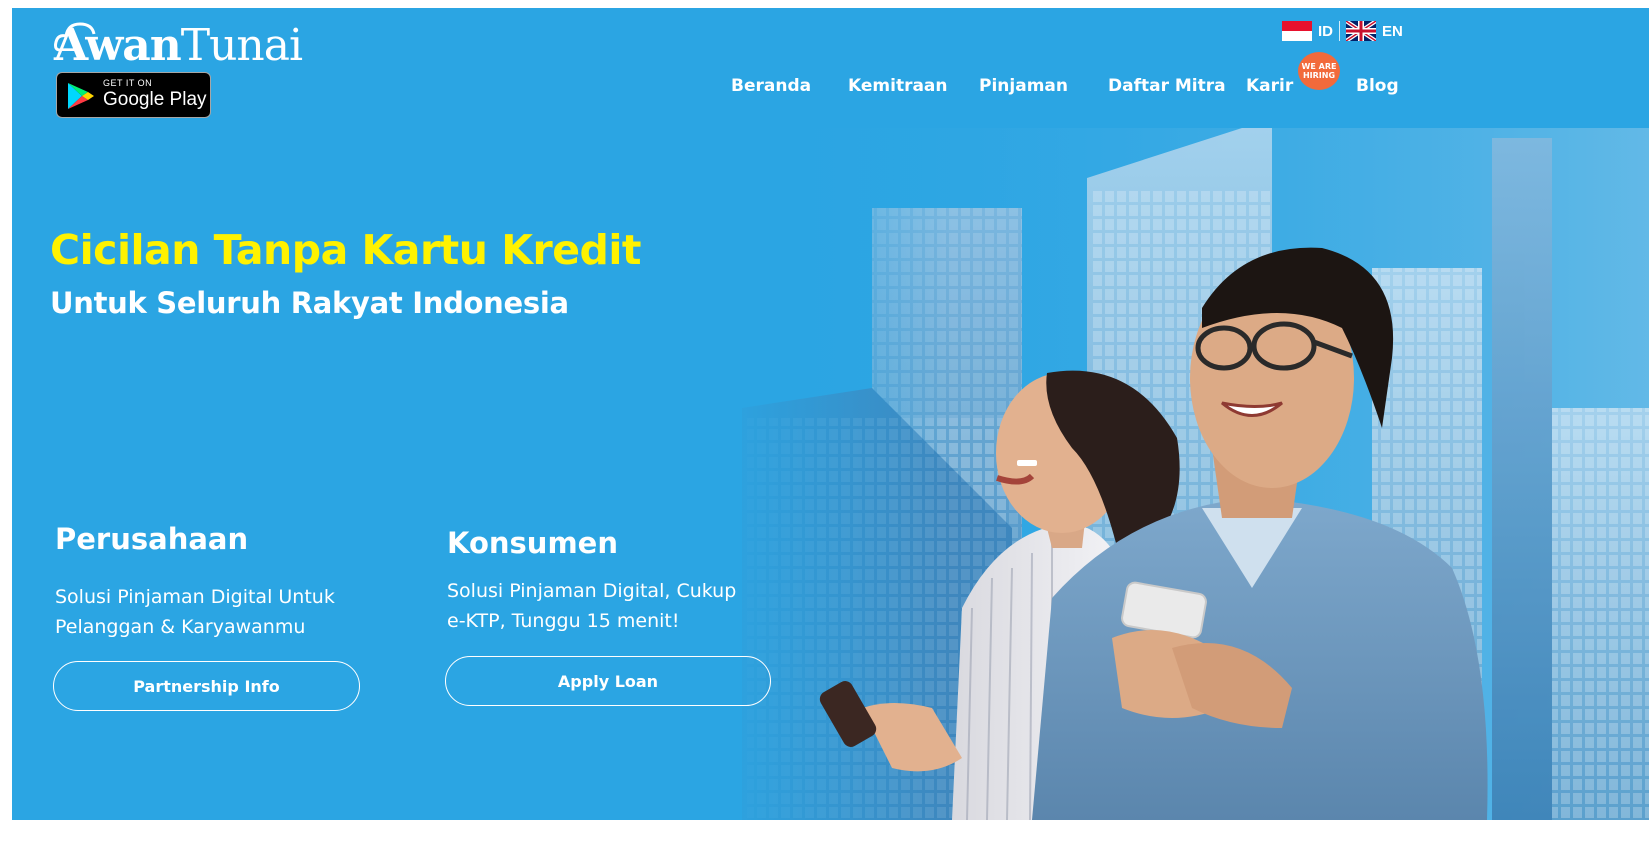 Image resolution: width=1649 pixels, height=862 pixels. I want to click on awantunai-logo: AwanTunai, so click(178, 45).